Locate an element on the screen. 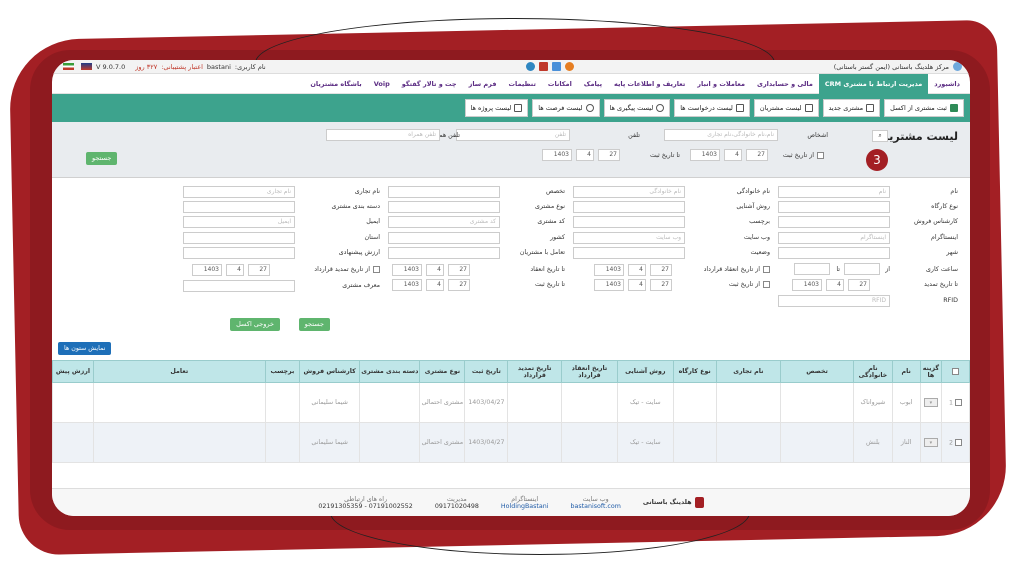 This screenshot has height=576, width=1024. rfid-input: RFID is located at coordinates (834, 301).